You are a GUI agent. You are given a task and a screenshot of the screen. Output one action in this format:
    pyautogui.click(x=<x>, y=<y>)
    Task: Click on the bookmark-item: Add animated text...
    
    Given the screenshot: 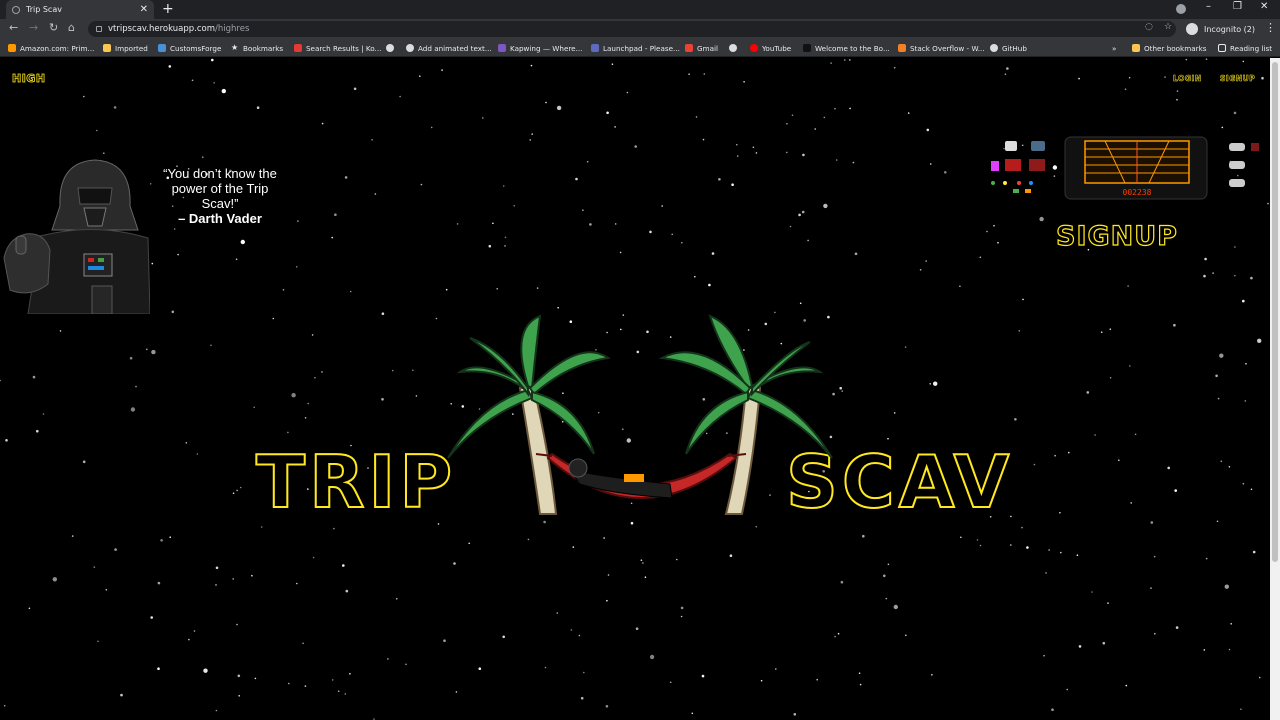 What is the action you would take?
    pyautogui.click(x=449, y=48)
    